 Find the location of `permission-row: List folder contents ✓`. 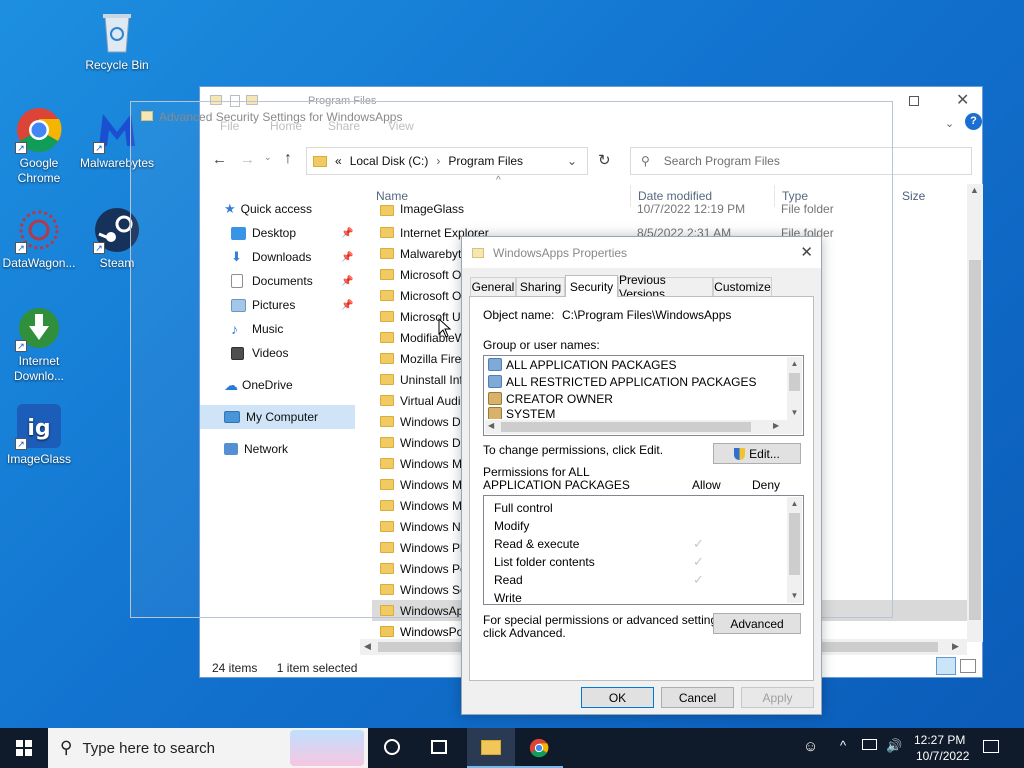

permission-row: List folder contents ✓ is located at coordinates (643, 562).